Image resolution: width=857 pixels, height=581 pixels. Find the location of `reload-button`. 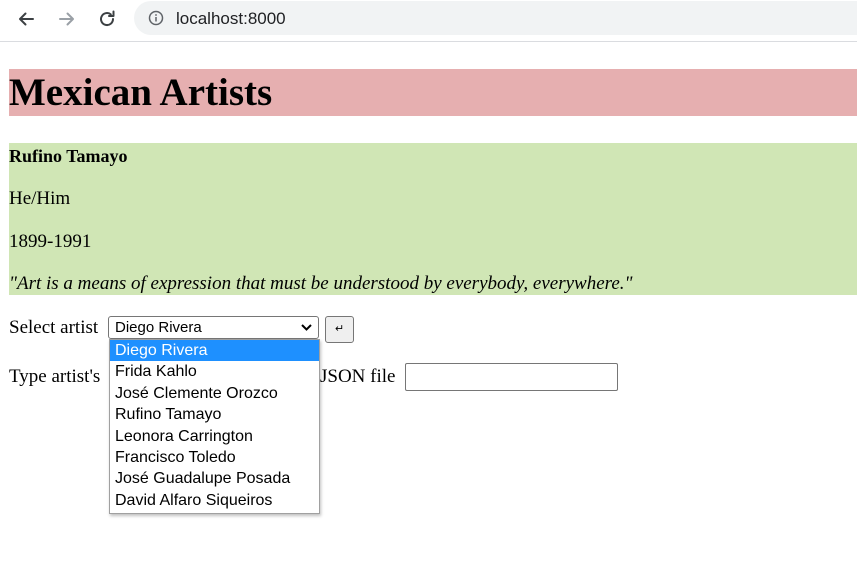

reload-button is located at coordinates (107, 19).